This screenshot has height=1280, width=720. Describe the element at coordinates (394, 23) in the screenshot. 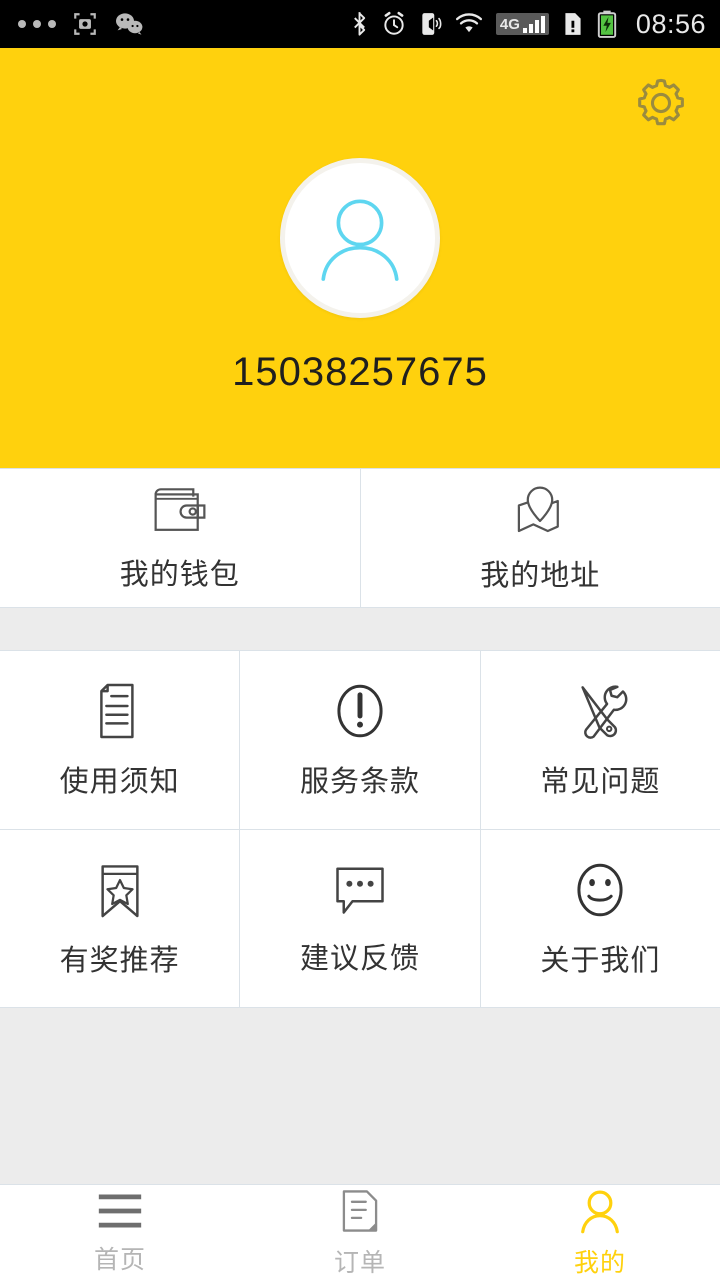

I see `alarm-clock-icon` at that location.